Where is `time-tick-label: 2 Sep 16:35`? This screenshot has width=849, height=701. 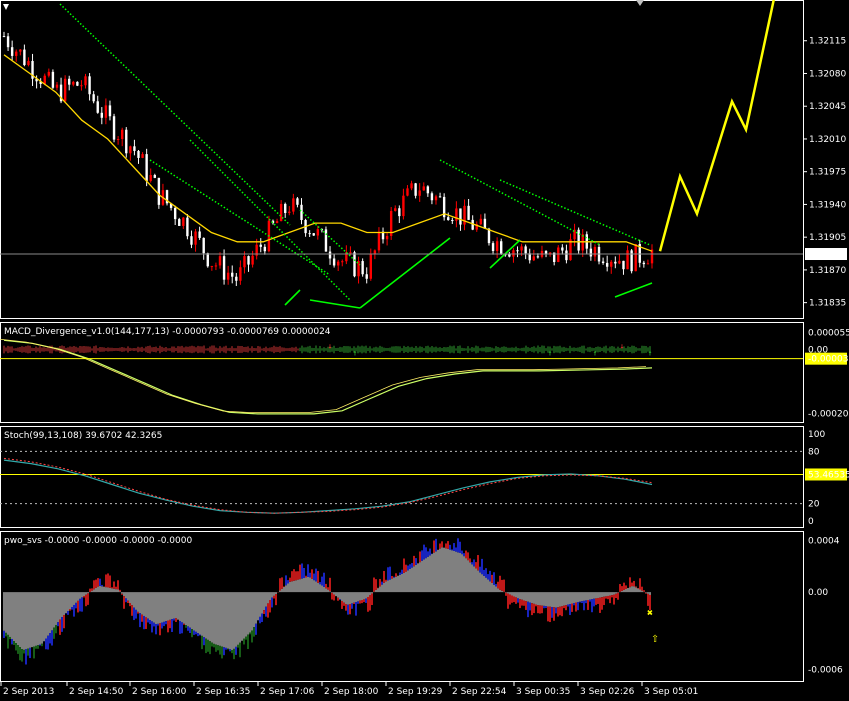
time-tick-label: 2 Sep 16:35 is located at coordinates (223, 692).